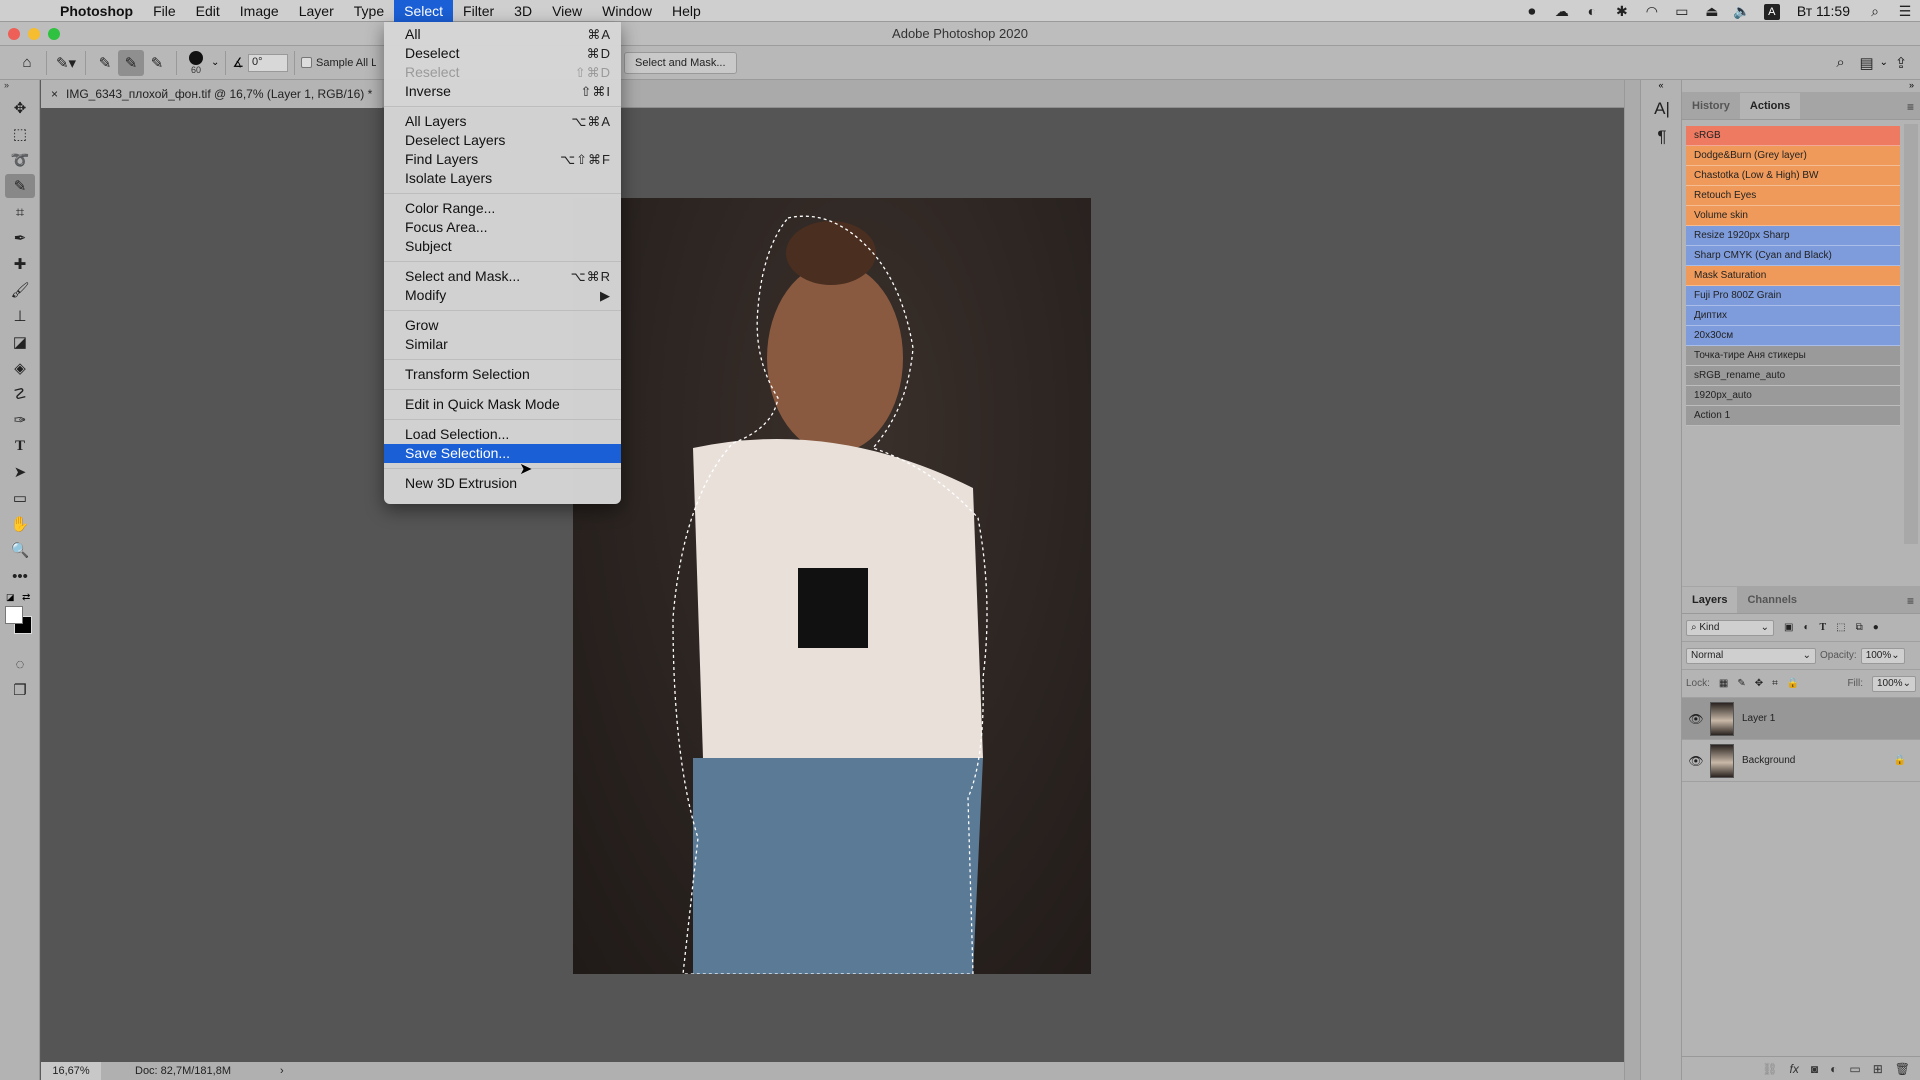 Image resolution: width=1920 pixels, height=1080 pixels. What do you see at coordinates (1632, 580) in the screenshot?
I see `canvas-vertical-scrollbar` at bounding box center [1632, 580].